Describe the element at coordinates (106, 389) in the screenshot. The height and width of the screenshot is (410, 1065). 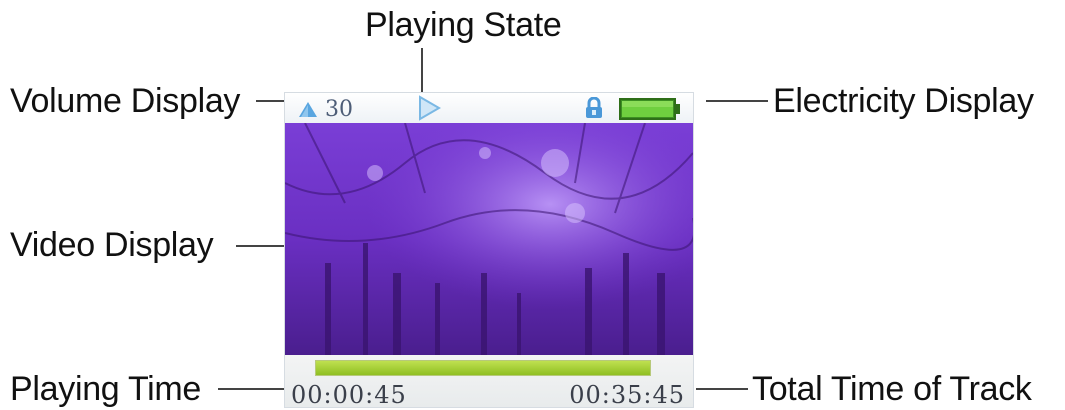
I see `playing-time-label: Playing Time` at that location.